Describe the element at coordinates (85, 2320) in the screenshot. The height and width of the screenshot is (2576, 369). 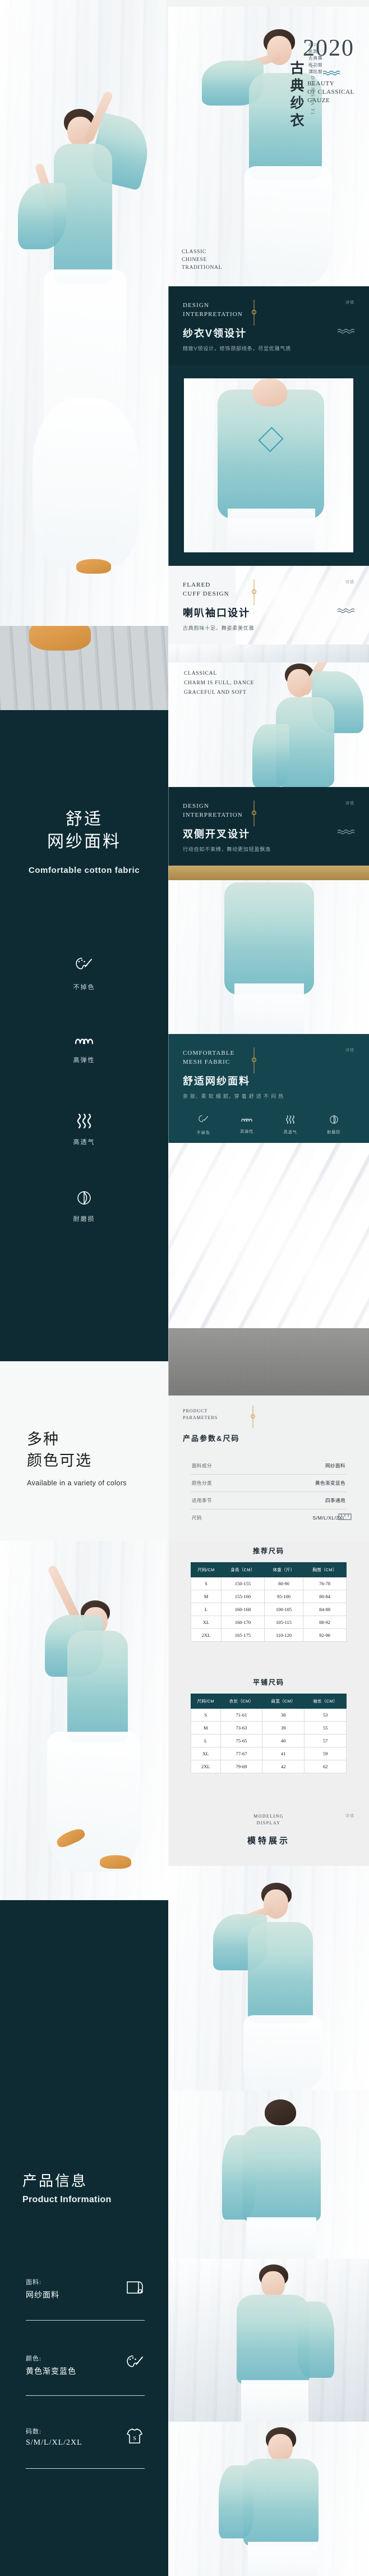
I see `product-info-divider` at that location.